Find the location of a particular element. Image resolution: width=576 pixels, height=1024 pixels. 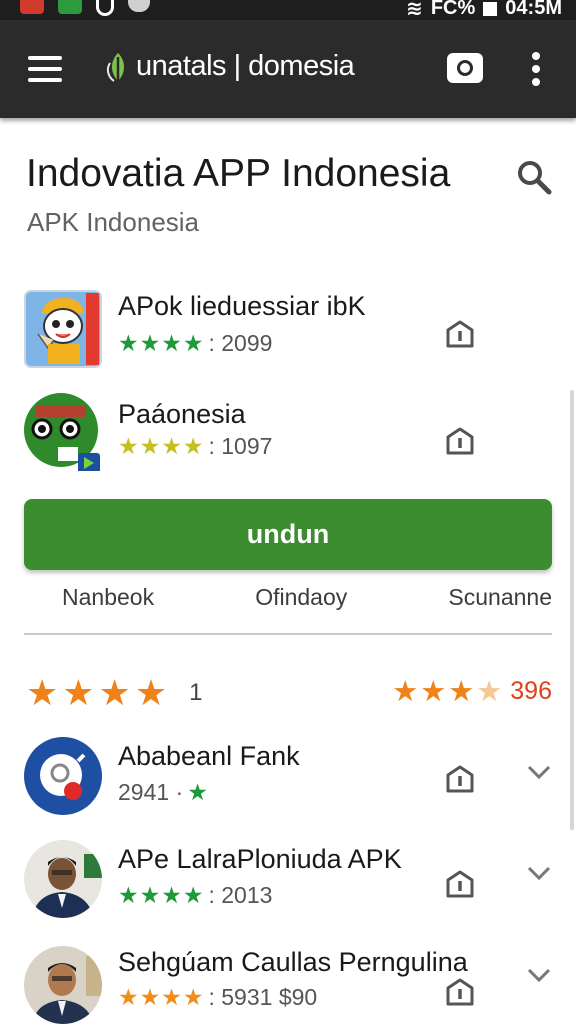

app-bar: unatals | domesia is located at coordinates (288, 69).